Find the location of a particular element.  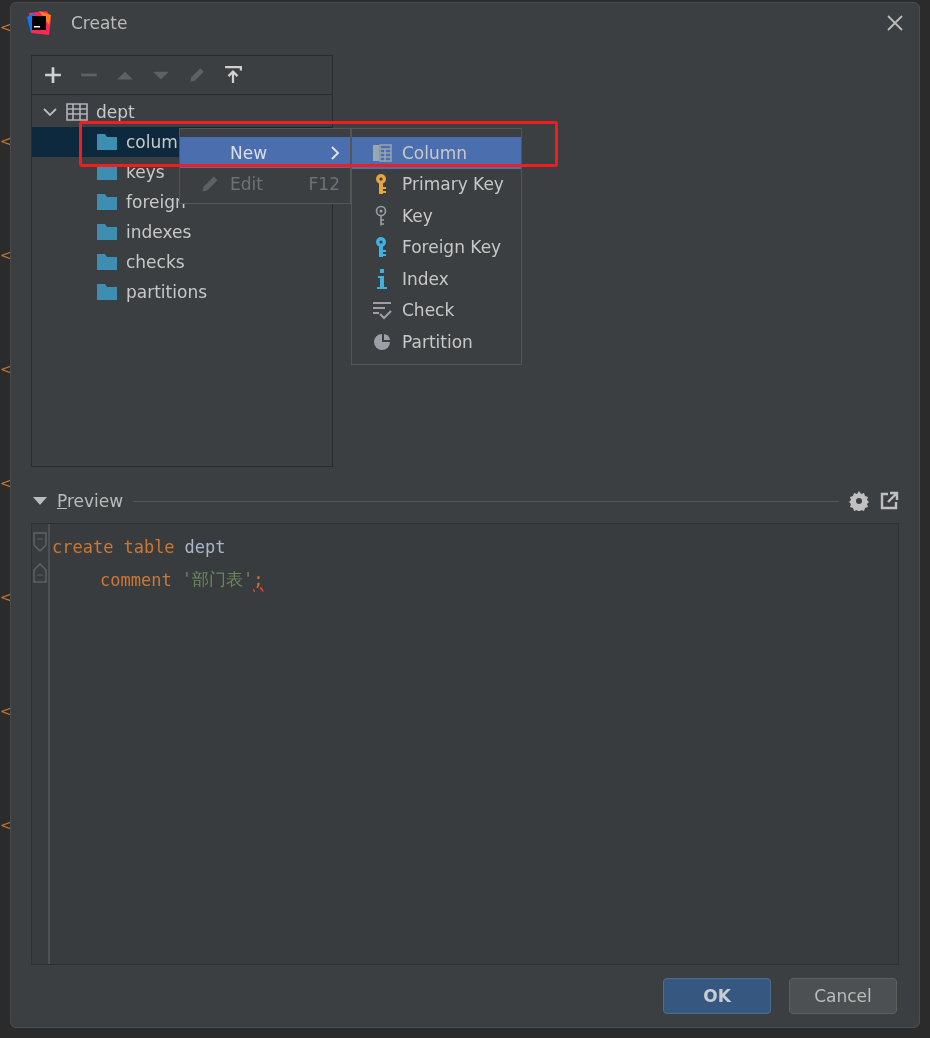

window-title: Create is located at coordinates (100, 23).